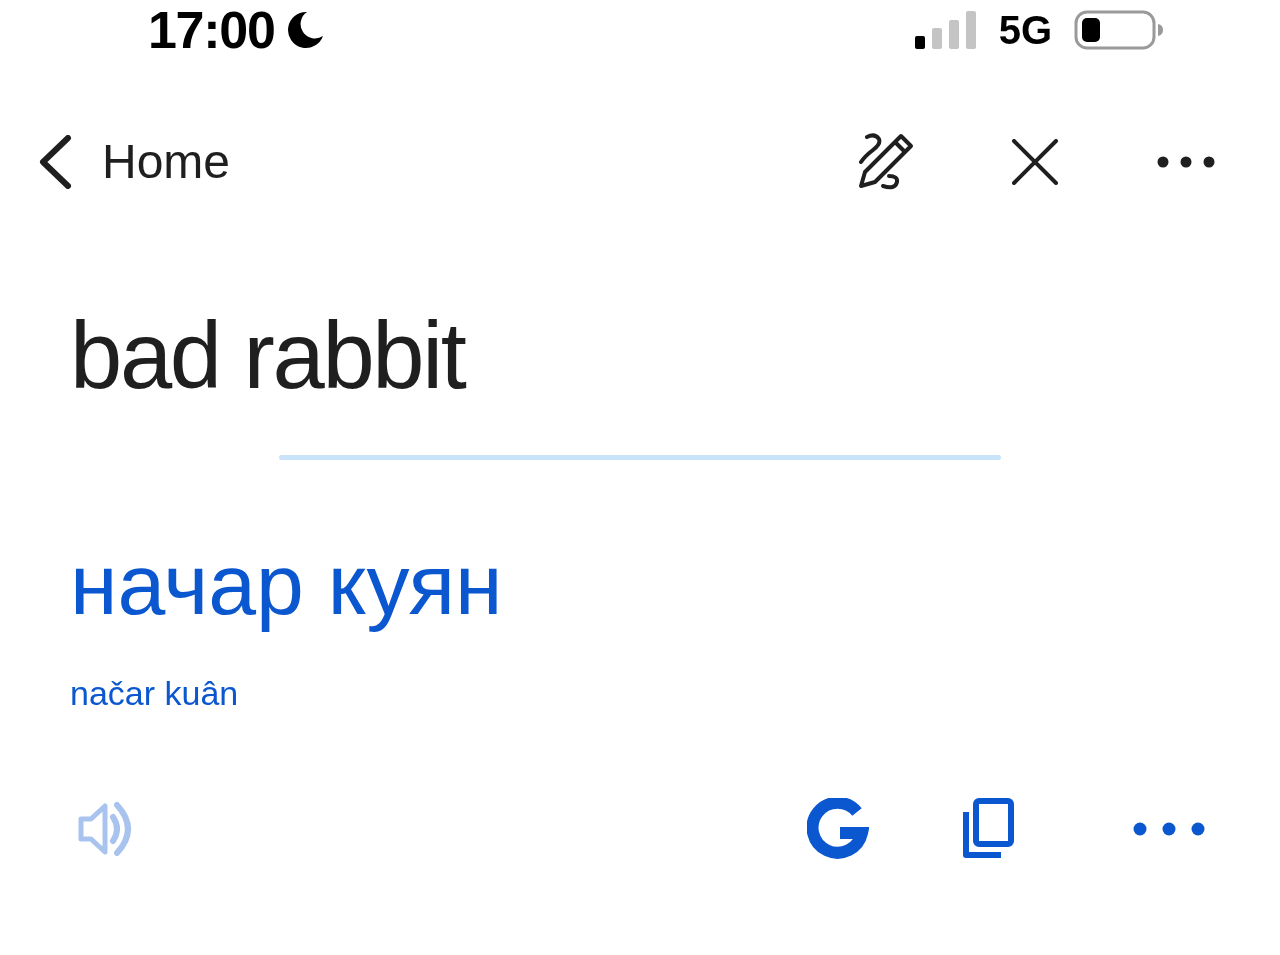 Image resolution: width=1280 pixels, height=955 pixels. Describe the element at coordinates (211, 30) in the screenshot. I see `status-time: 17:00` at that location.